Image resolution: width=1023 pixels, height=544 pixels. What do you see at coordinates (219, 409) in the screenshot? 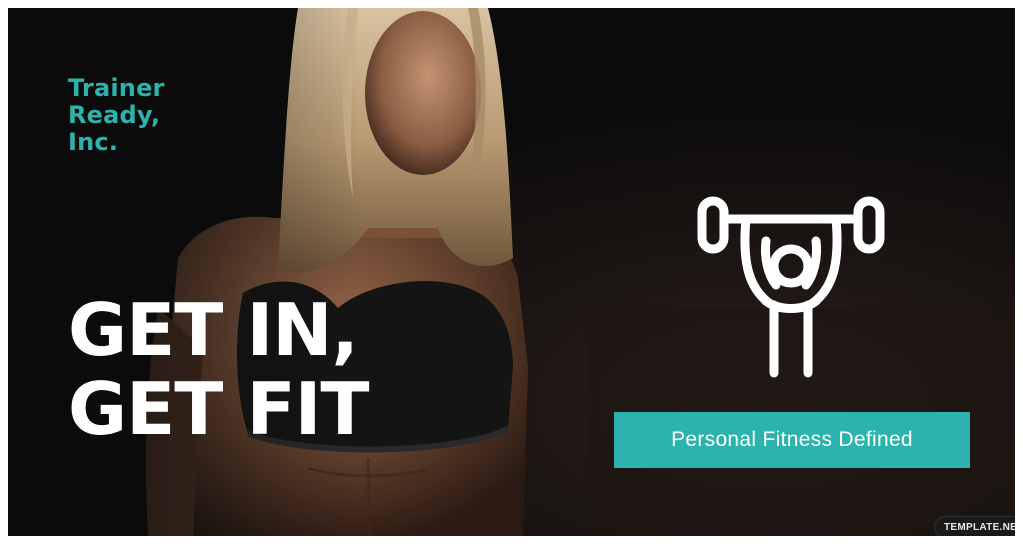
I see `headline-line-2: GET FIT` at bounding box center [219, 409].